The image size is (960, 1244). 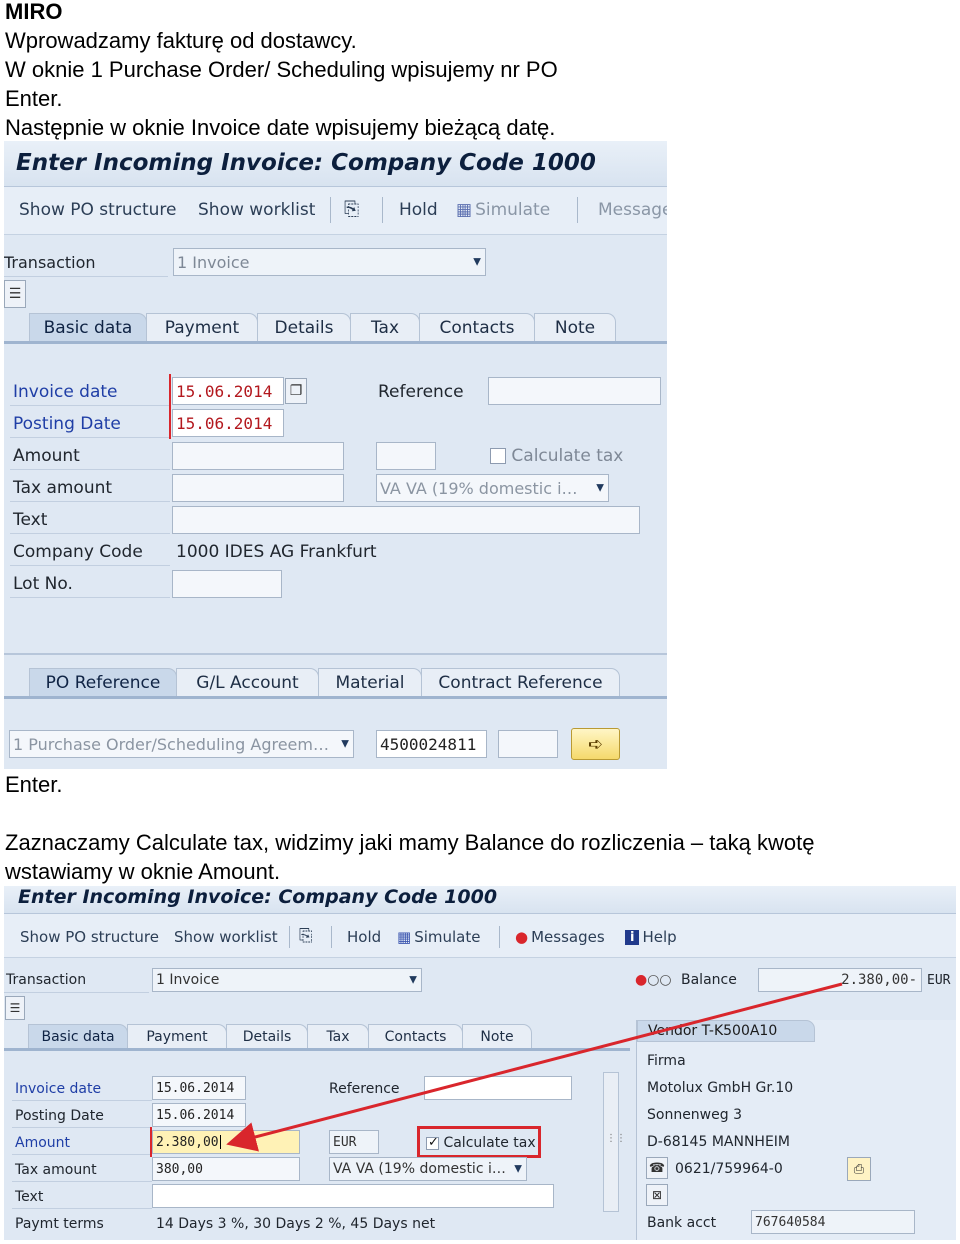 What do you see at coordinates (15, 294) in the screenshot?
I see `expand-header-icon: ☰` at bounding box center [15, 294].